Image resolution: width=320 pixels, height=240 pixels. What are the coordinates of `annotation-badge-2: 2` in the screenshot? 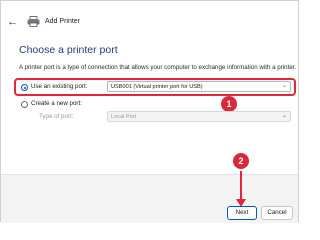 It's located at (241, 161).